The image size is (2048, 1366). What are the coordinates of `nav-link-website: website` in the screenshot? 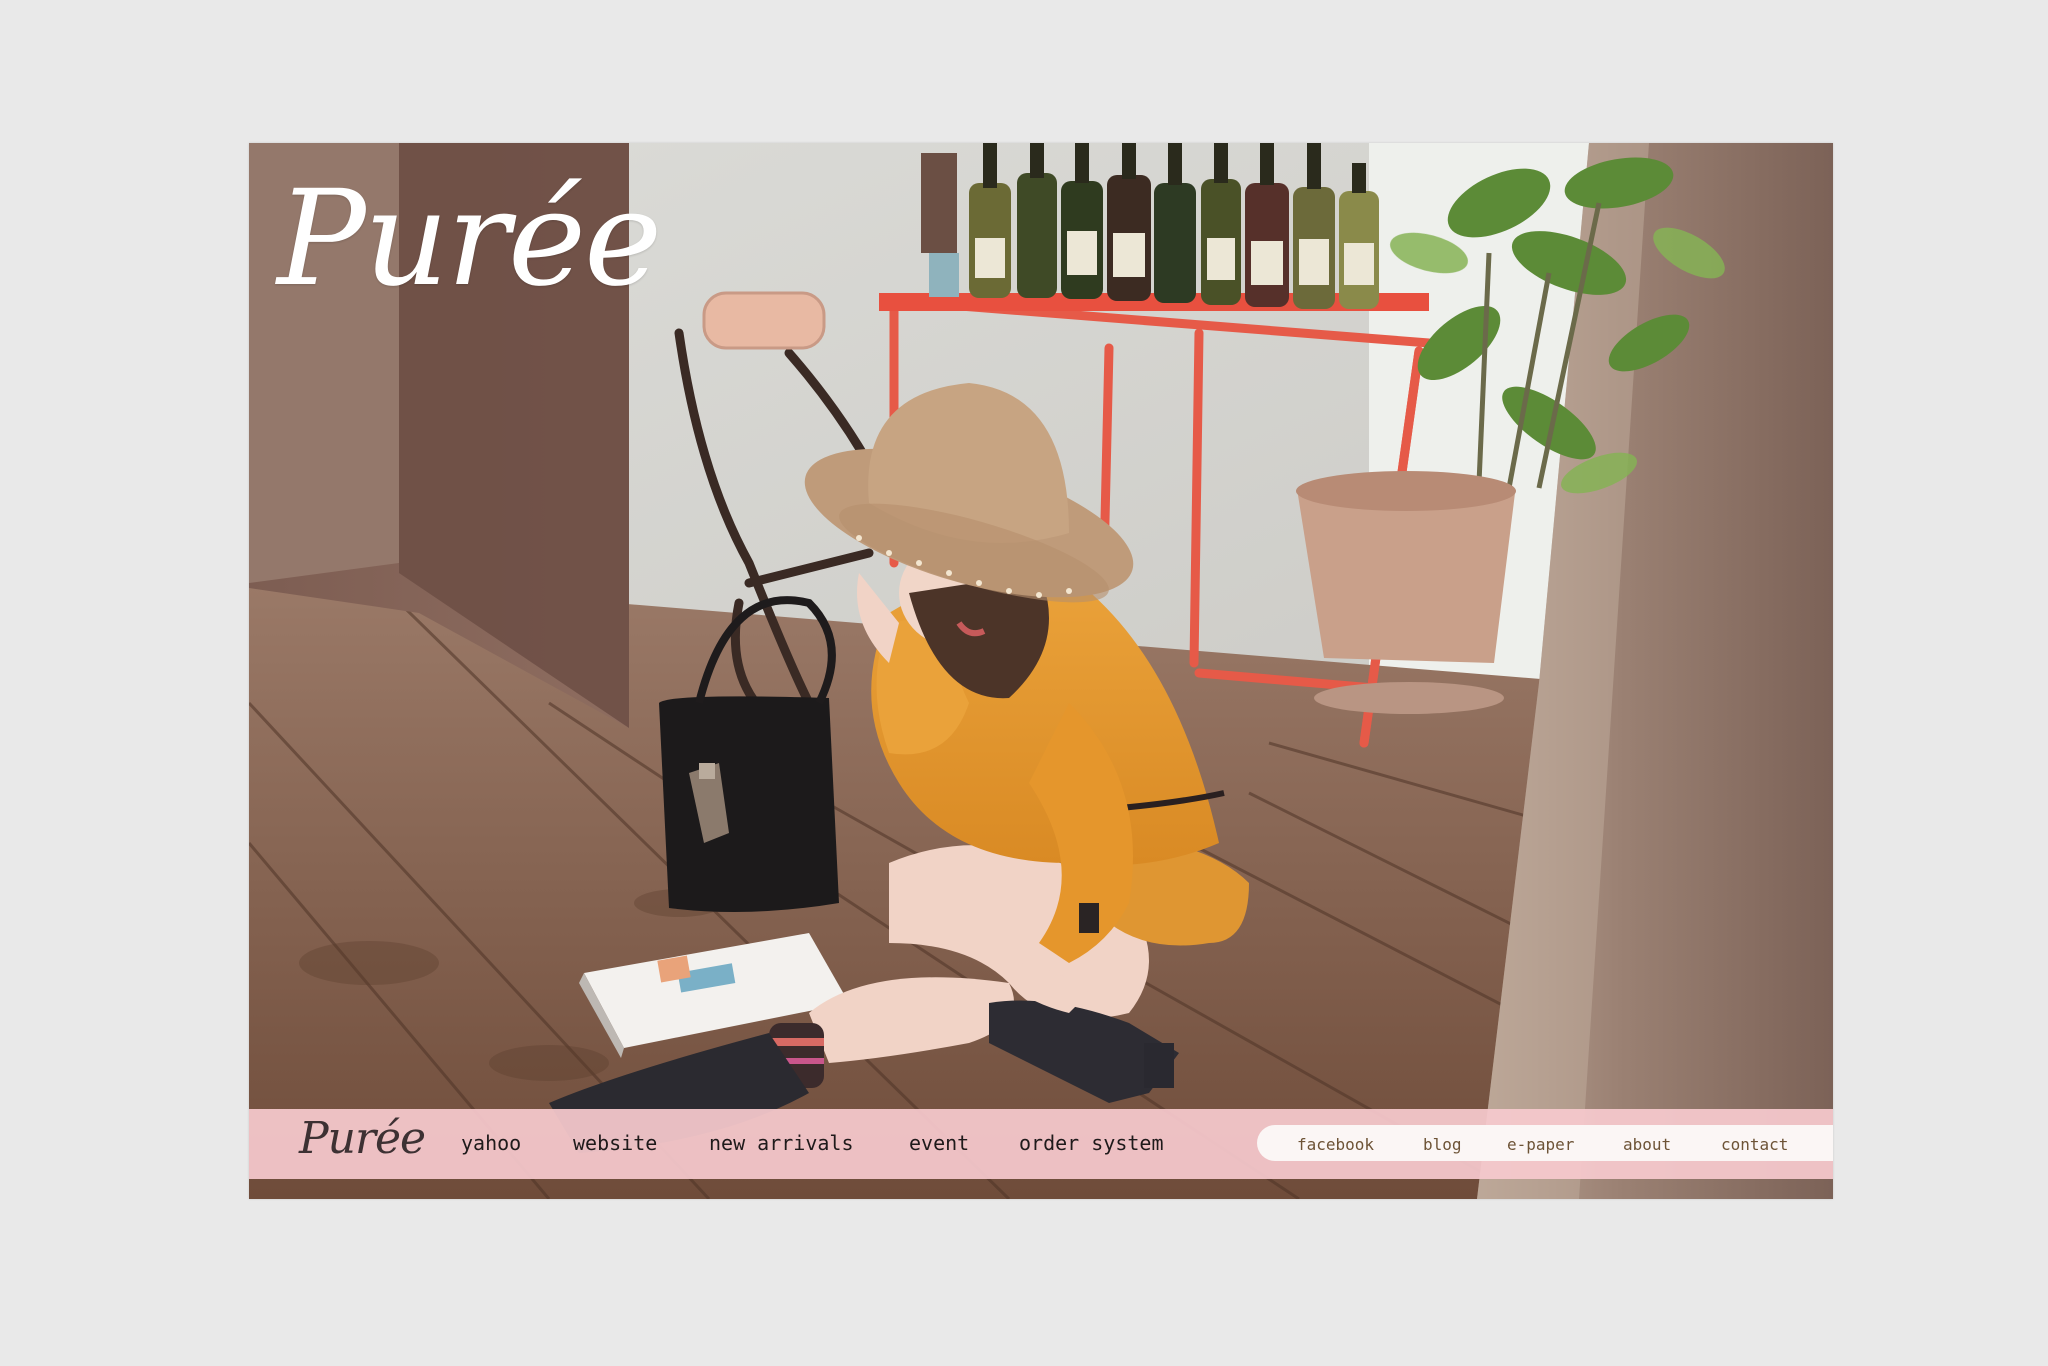 It's located at (615, 1143).